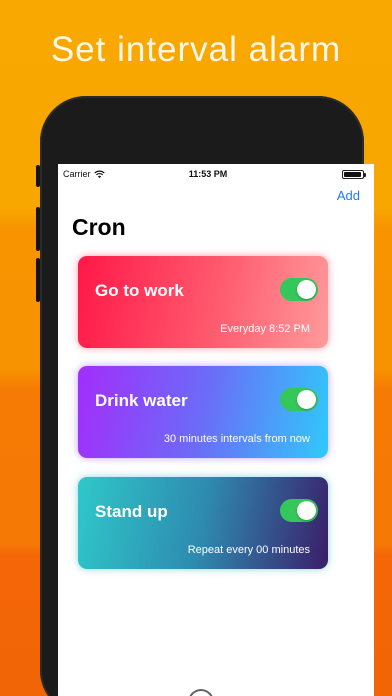 This screenshot has width=392, height=696. Describe the element at coordinates (203, 302) in the screenshot. I see `alarm-card-go-to-work: Go to work Everyday 8:52 PM` at that location.